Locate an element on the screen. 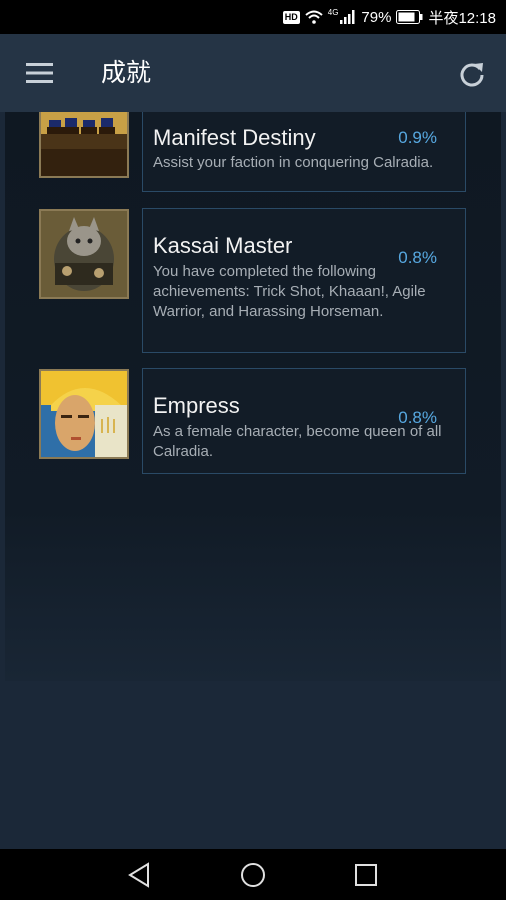 This screenshot has height=900, width=506. status-icons: HD 4G 79% 半夜12:18 is located at coordinates (389, 17).